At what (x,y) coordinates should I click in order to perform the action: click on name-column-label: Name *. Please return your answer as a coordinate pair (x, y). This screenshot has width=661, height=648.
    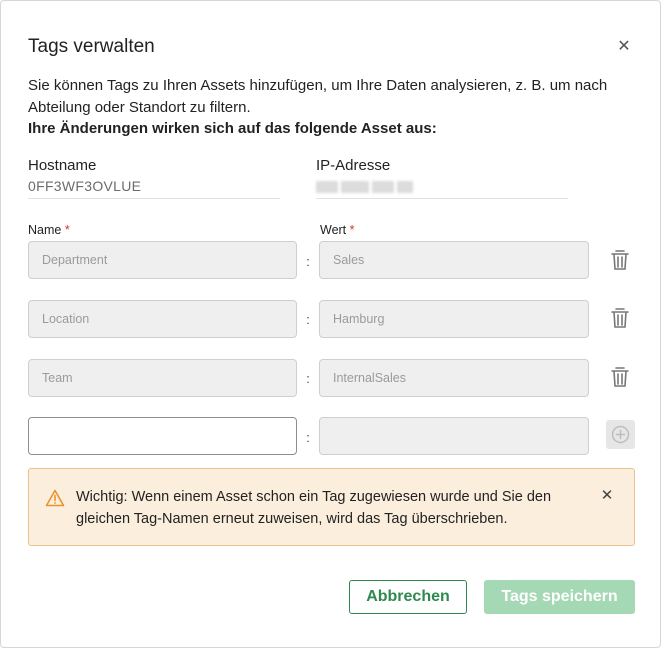
    Looking at the image, I should click on (49, 230).